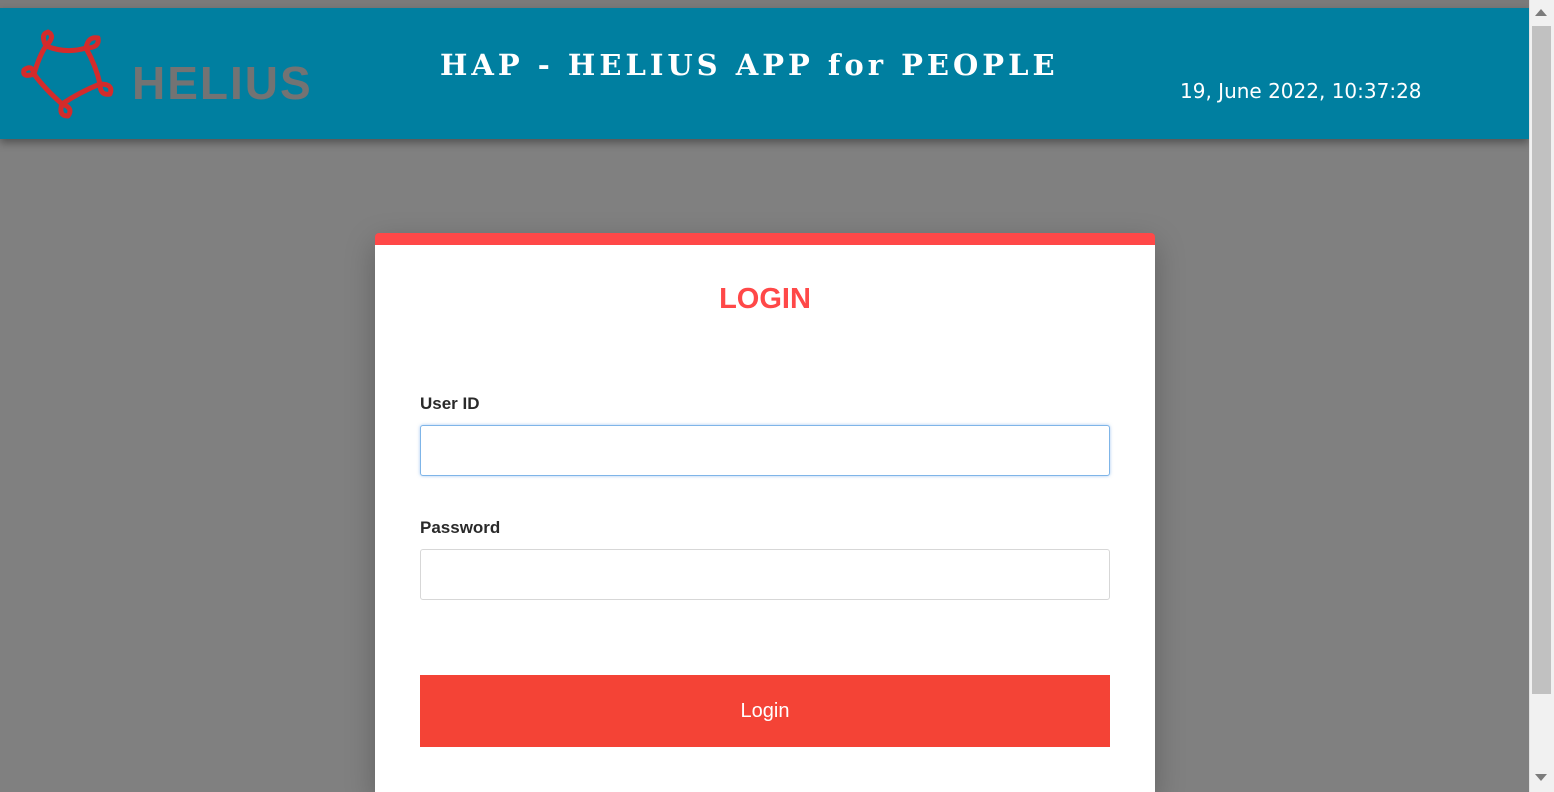 Image resolution: width=1554 pixels, height=792 pixels. What do you see at coordinates (749, 65) in the screenshot?
I see `app-title: HAP - HELIUS APP for PEOPLE` at bounding box center [749, 65].